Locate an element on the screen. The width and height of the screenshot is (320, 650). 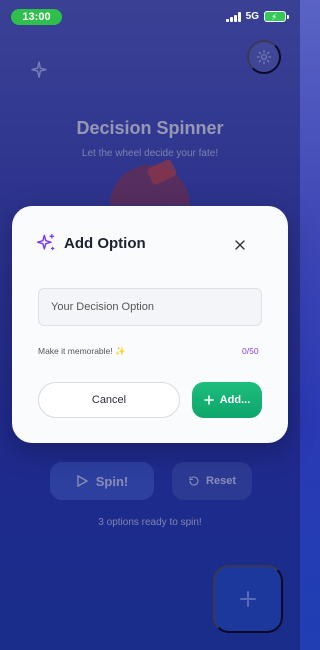
input-hint: Make it memorable! ✨ is located at coordinates (82, 351).